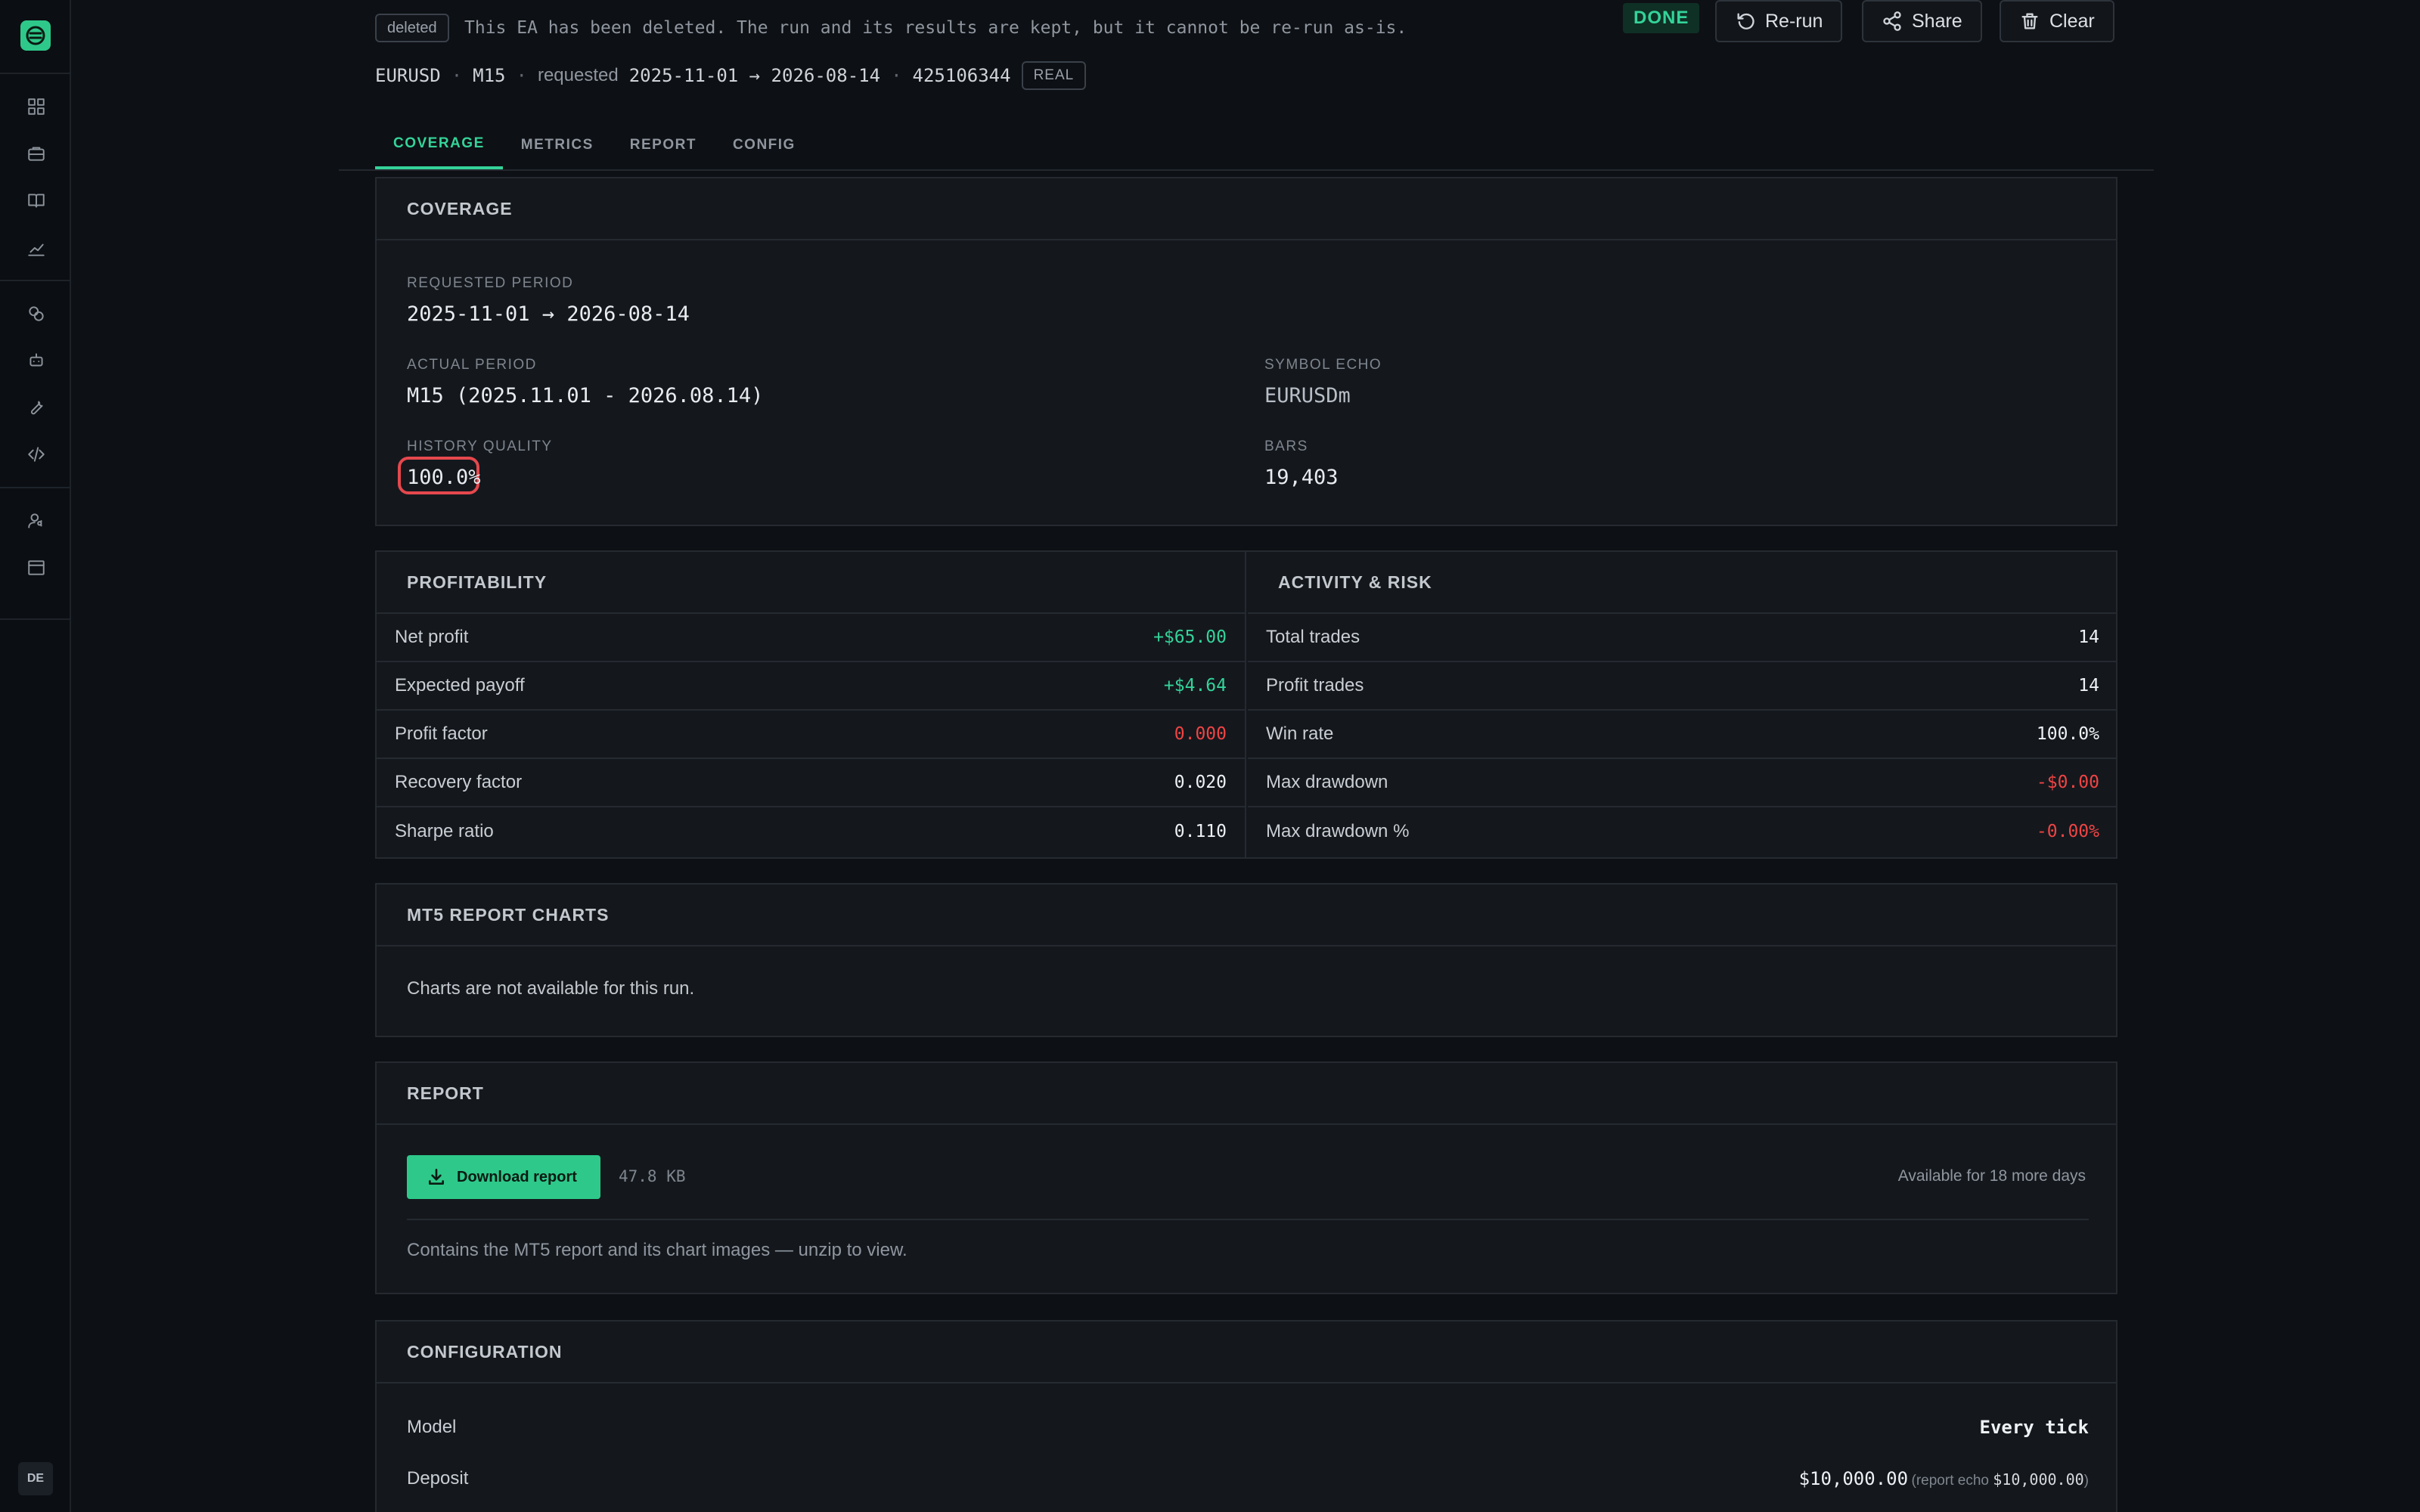  Describe the element at coordinates (764, 145) in the screenshot. I see `tab-config: CONFIG` at that location.